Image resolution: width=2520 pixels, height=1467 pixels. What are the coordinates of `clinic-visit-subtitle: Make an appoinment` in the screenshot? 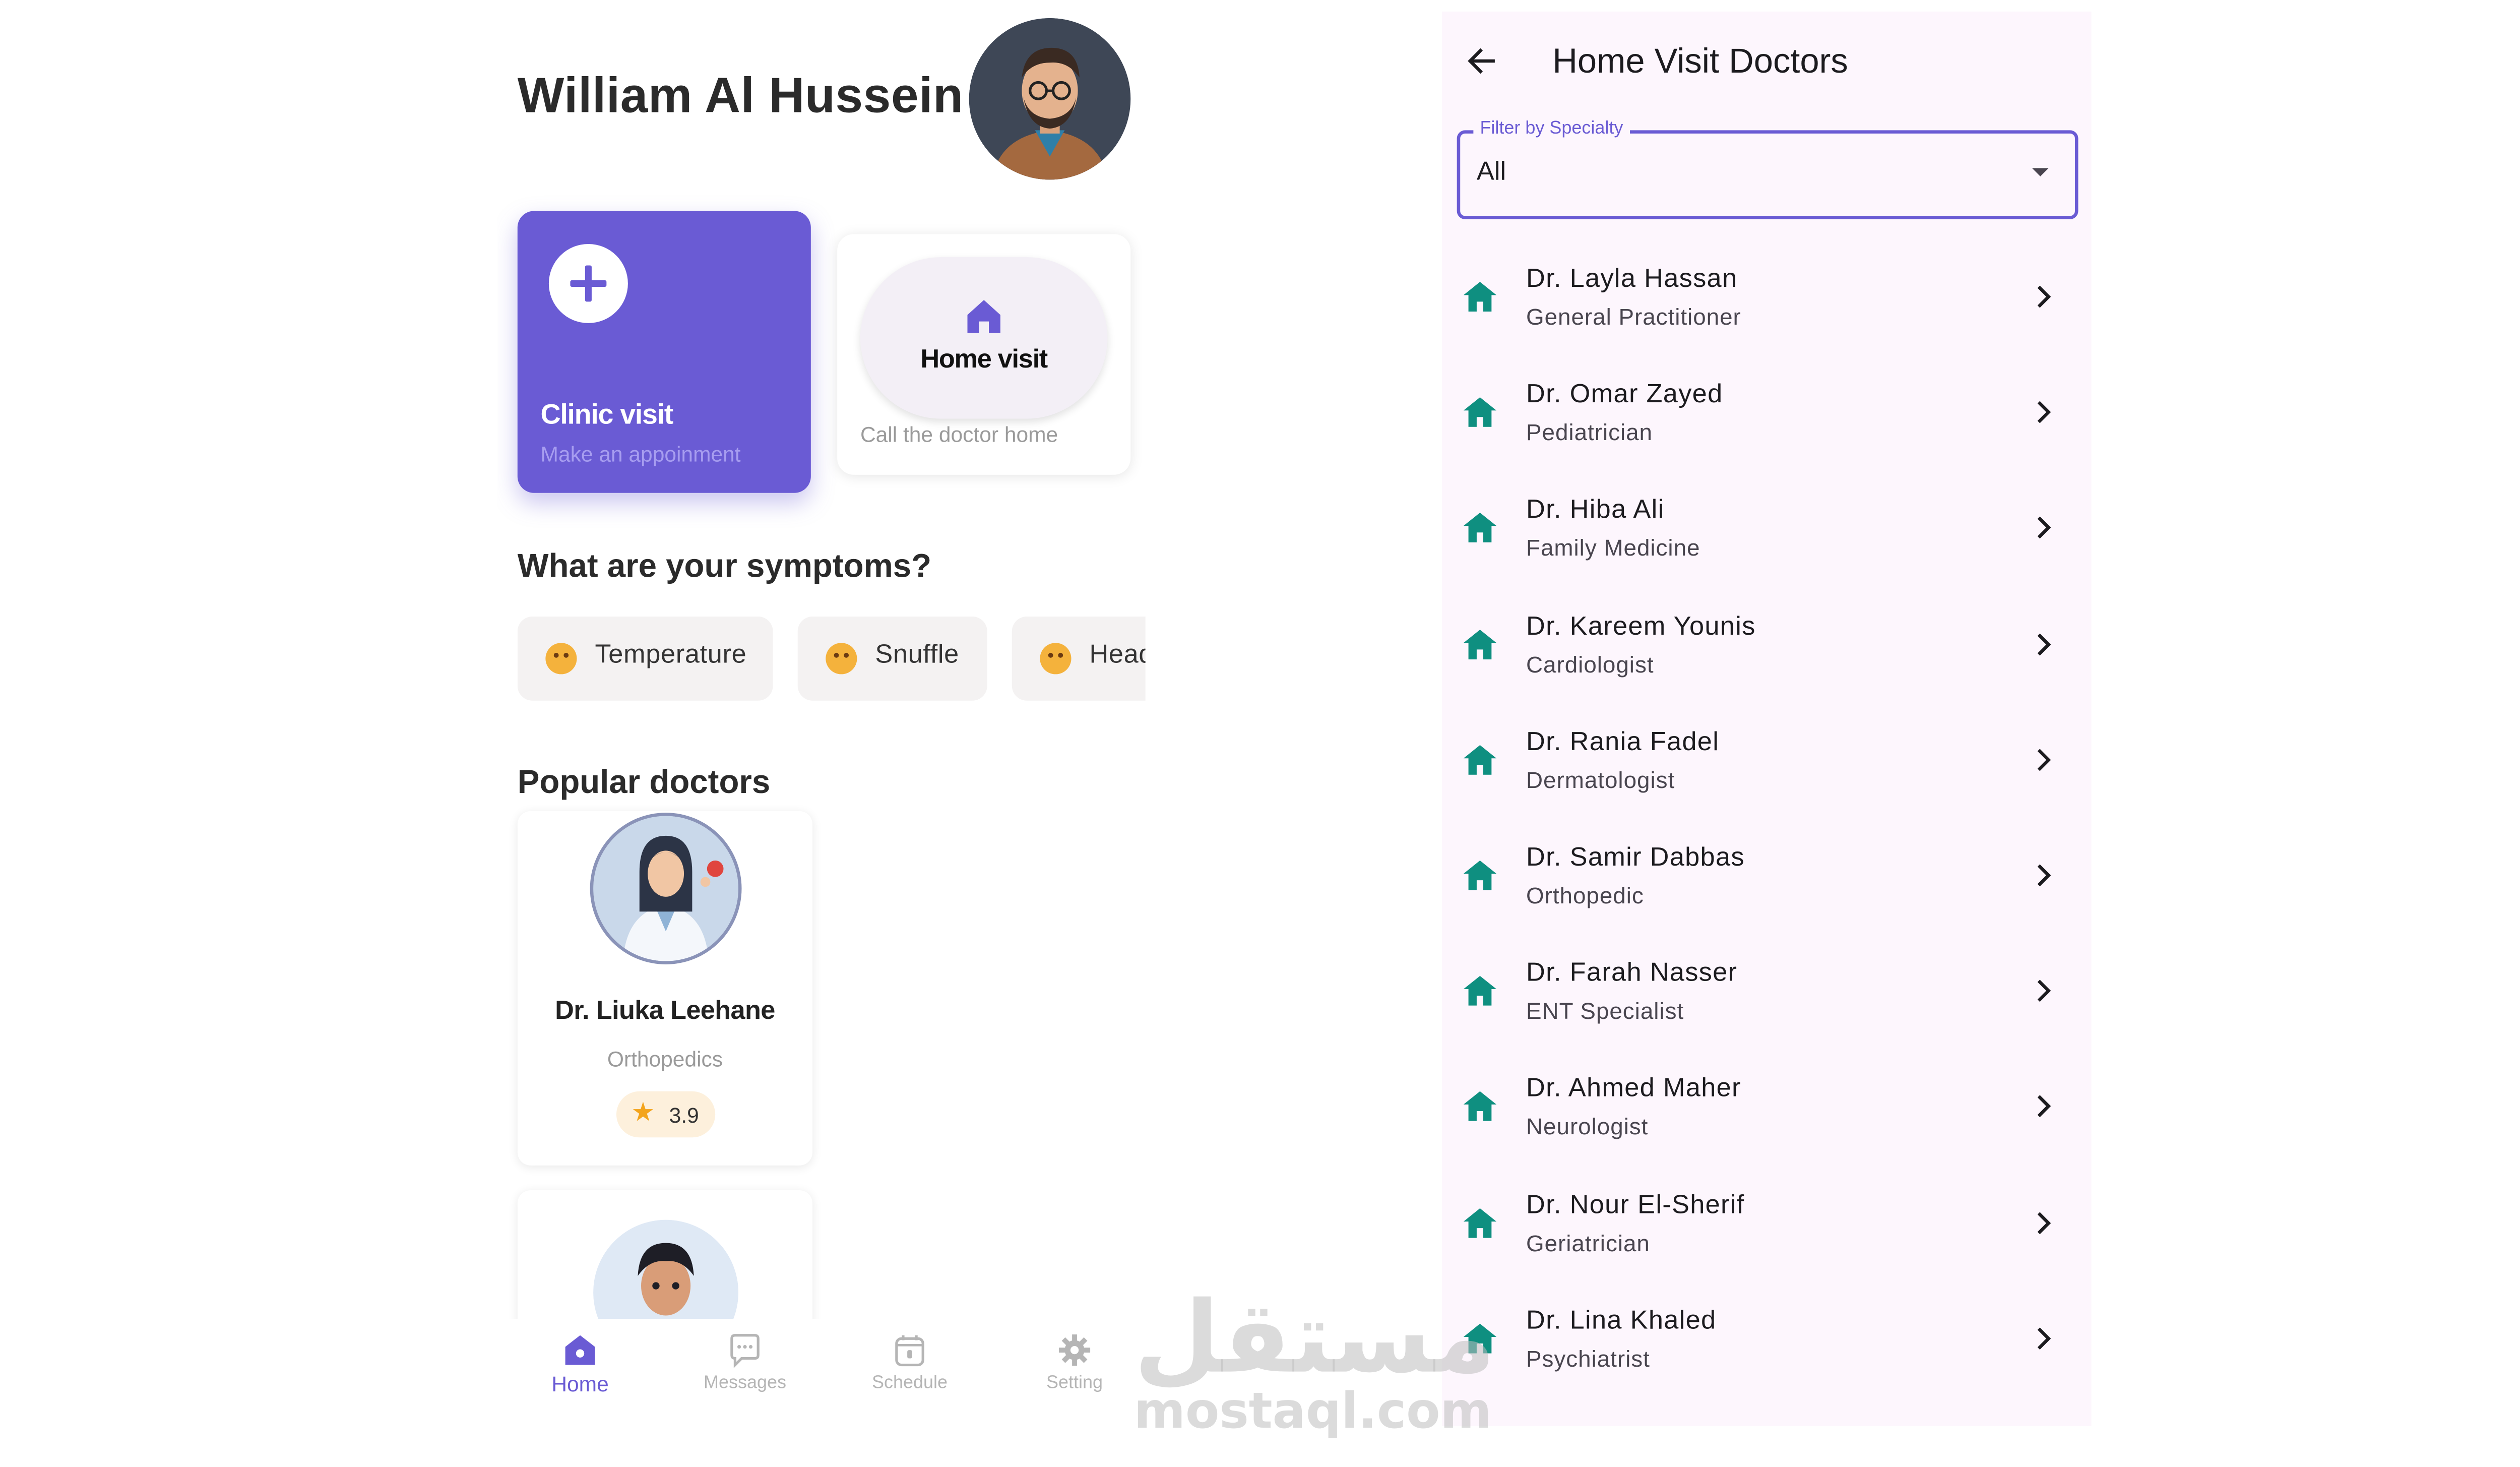 It's located at (640, 454).